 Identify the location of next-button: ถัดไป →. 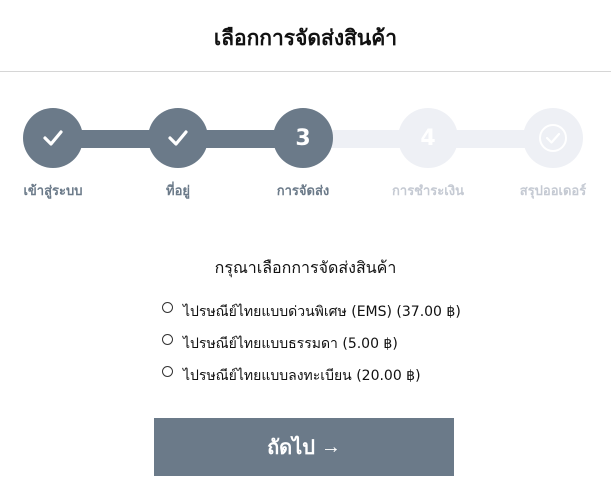
(304, 447).